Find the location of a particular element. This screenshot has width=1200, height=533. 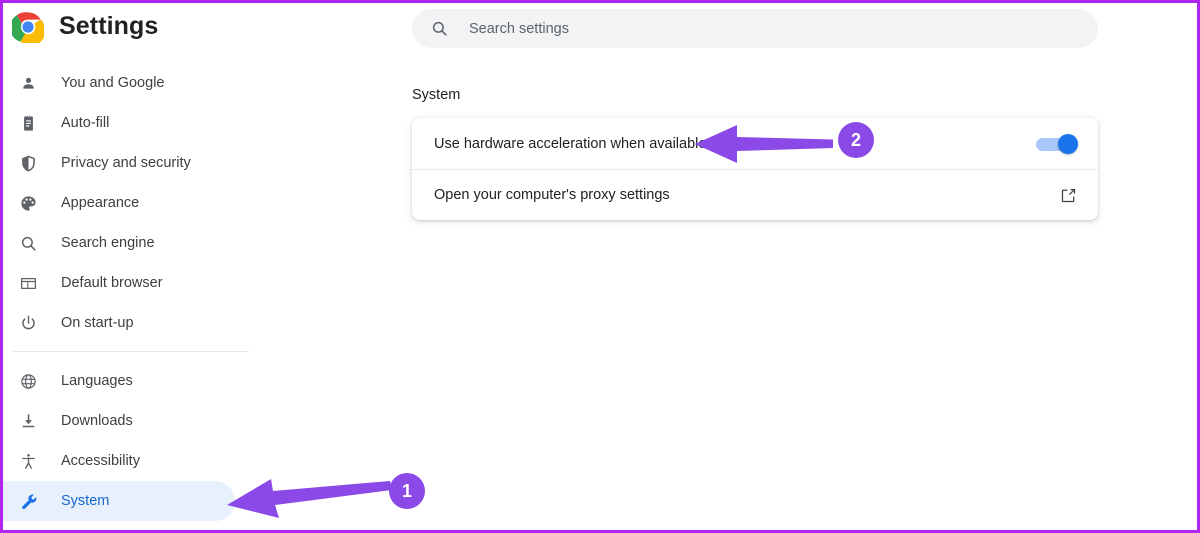

clipboard-icon is located at coordinates (28, 123).